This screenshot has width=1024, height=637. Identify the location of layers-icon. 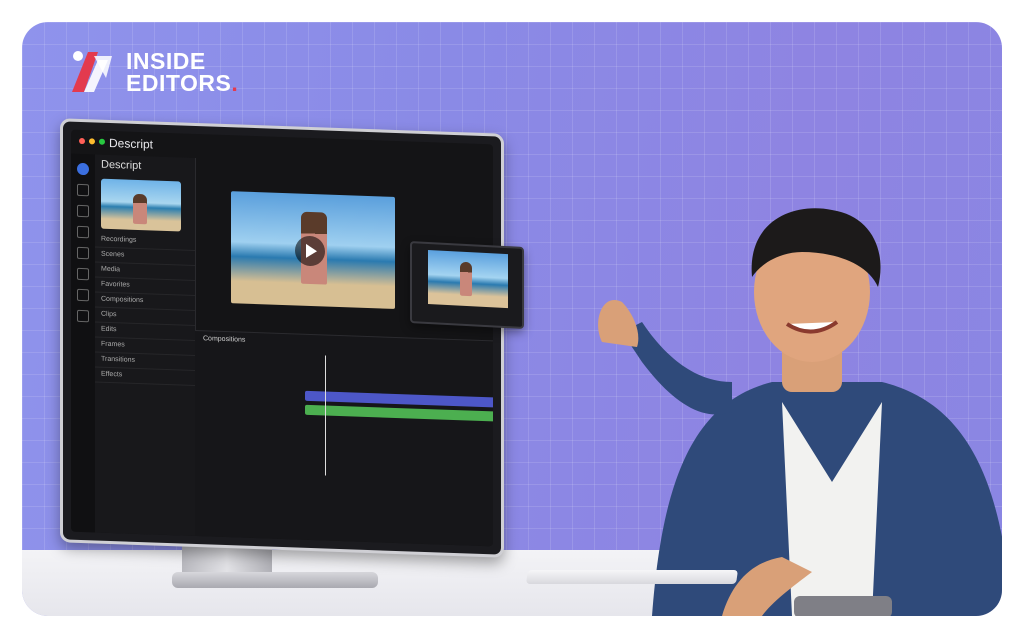
(83, 253).